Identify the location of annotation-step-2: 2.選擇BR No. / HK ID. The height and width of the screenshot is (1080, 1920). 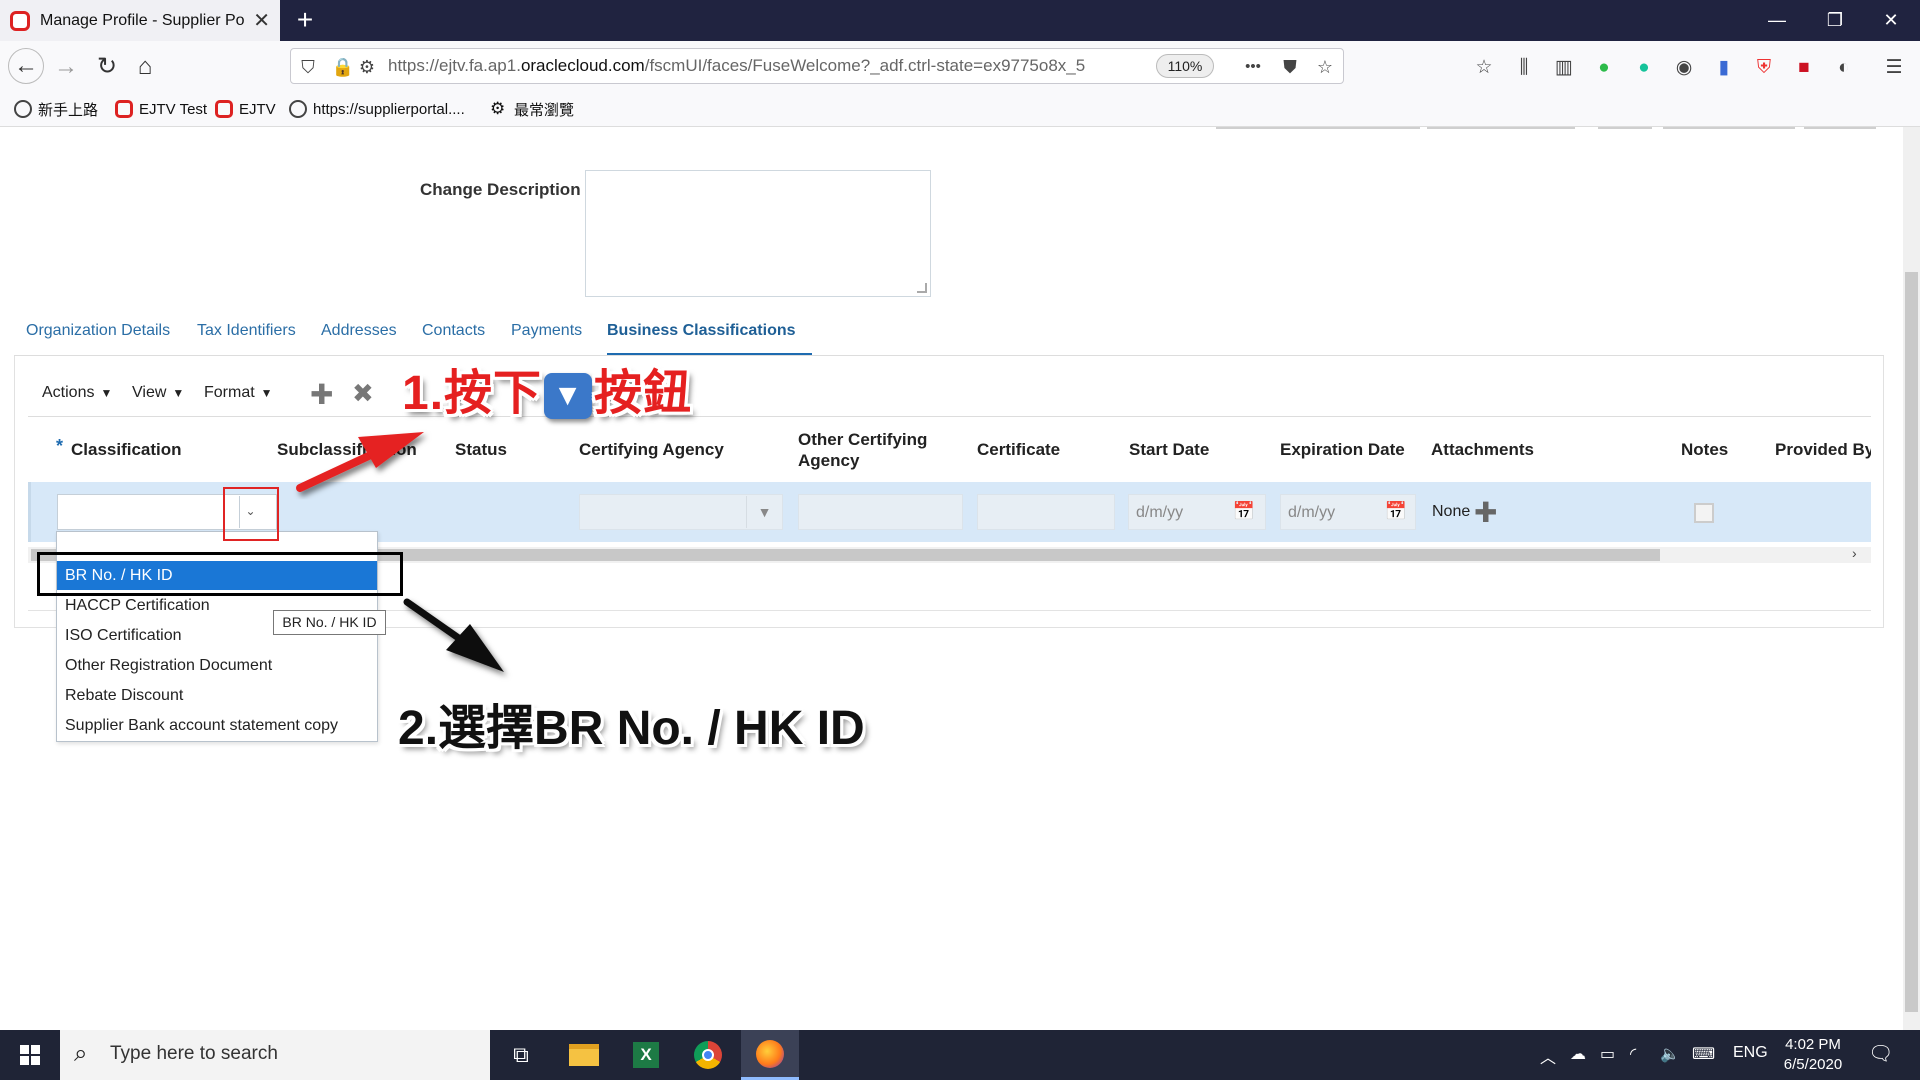
(631, 728).